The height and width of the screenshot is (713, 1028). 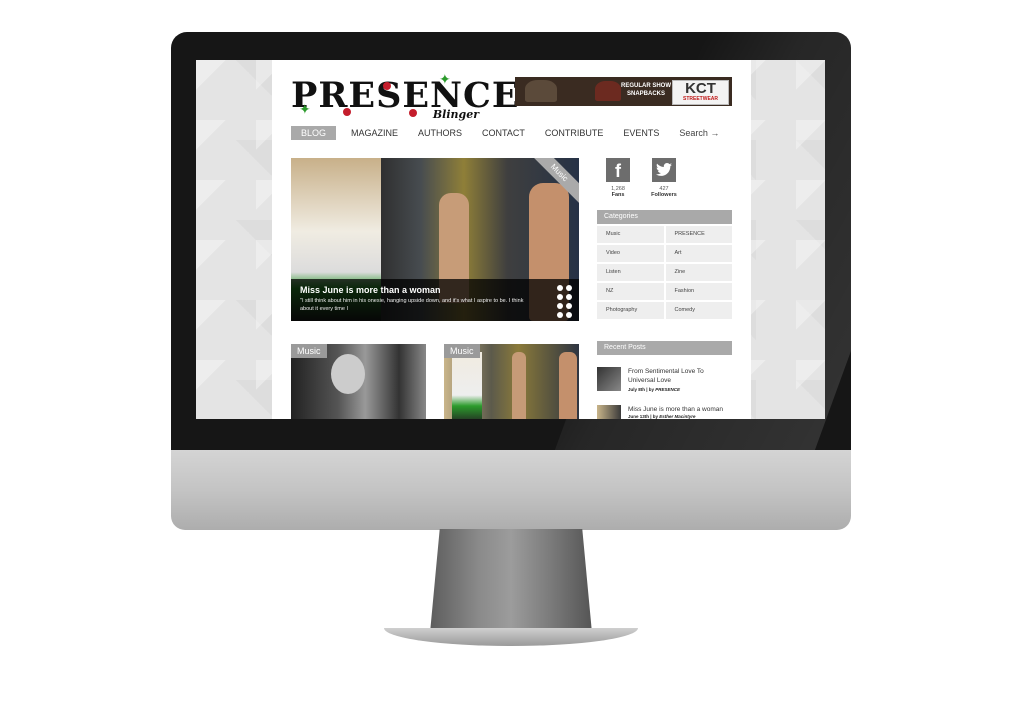 What do you see at coordinates (630, 272) in the screenshot?
I see `category-link: Listen` at bounding box center [630, 272].